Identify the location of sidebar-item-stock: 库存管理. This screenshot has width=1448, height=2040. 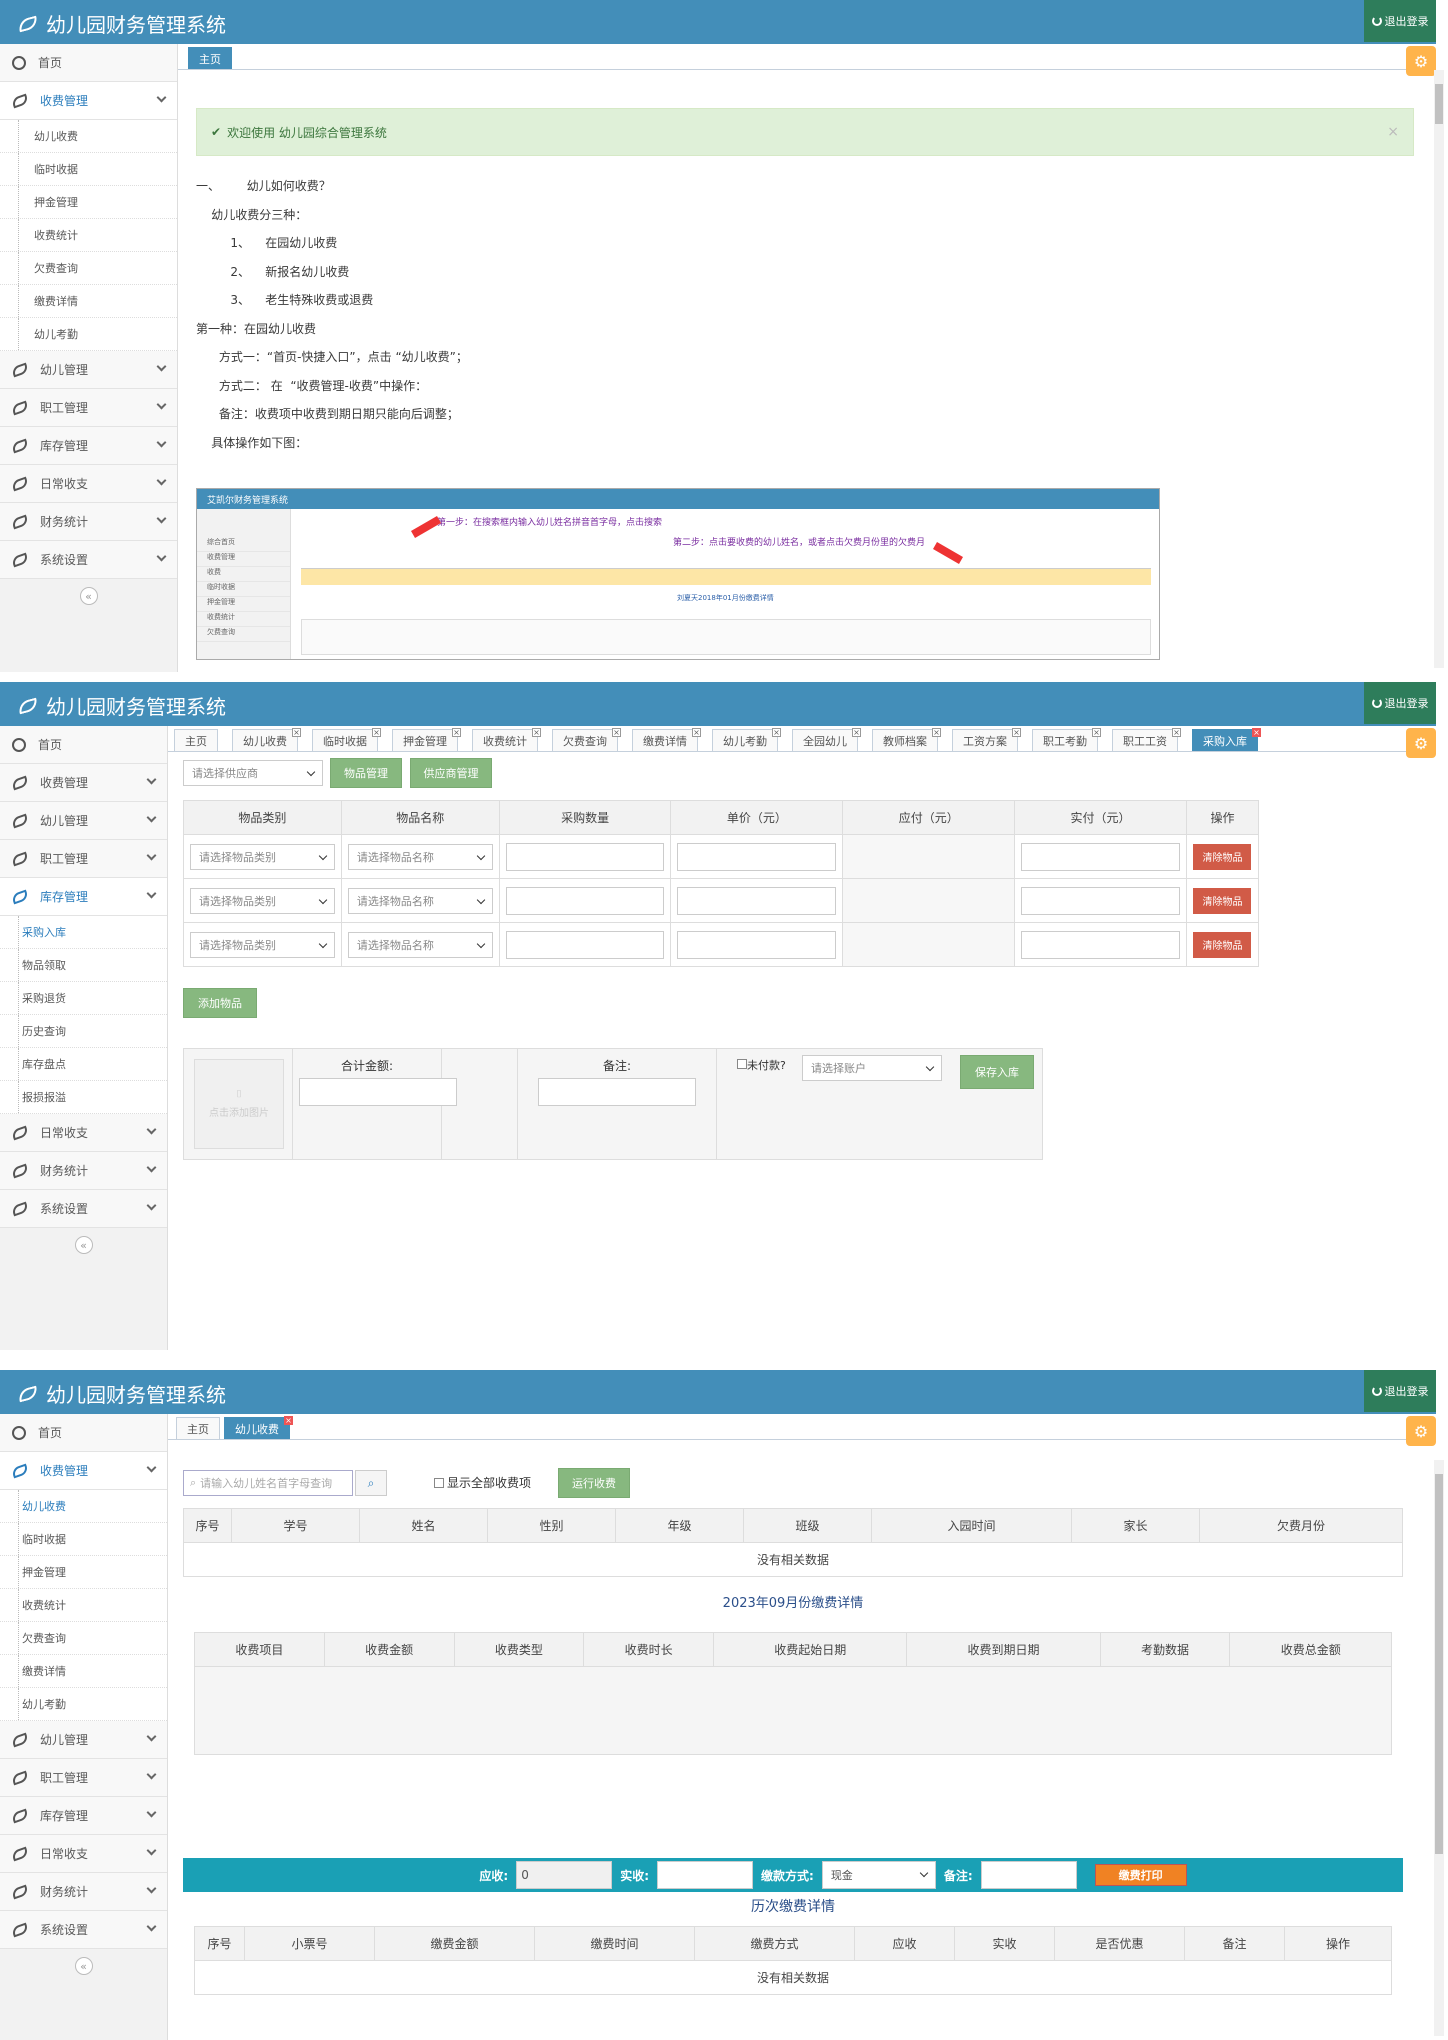
(88, 446).